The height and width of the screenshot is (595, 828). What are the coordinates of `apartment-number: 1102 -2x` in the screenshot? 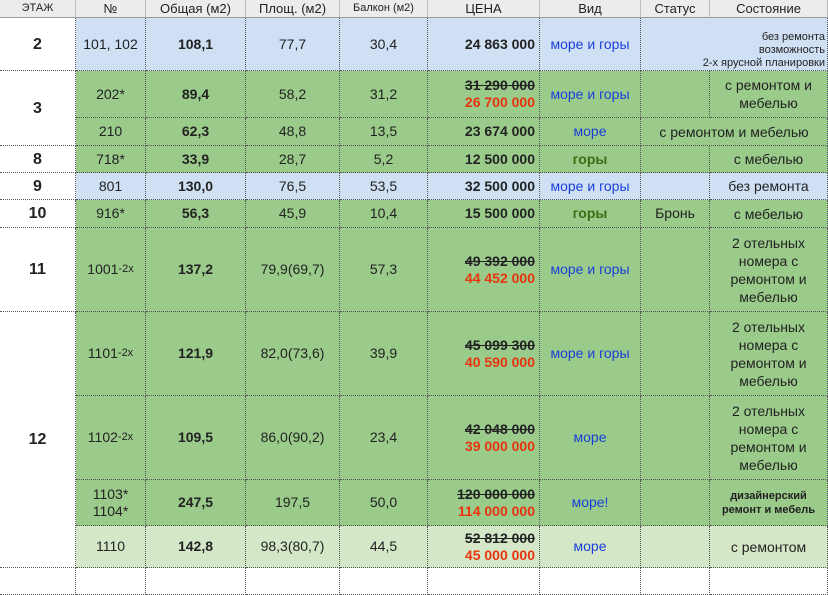 It's located at (111, 438).